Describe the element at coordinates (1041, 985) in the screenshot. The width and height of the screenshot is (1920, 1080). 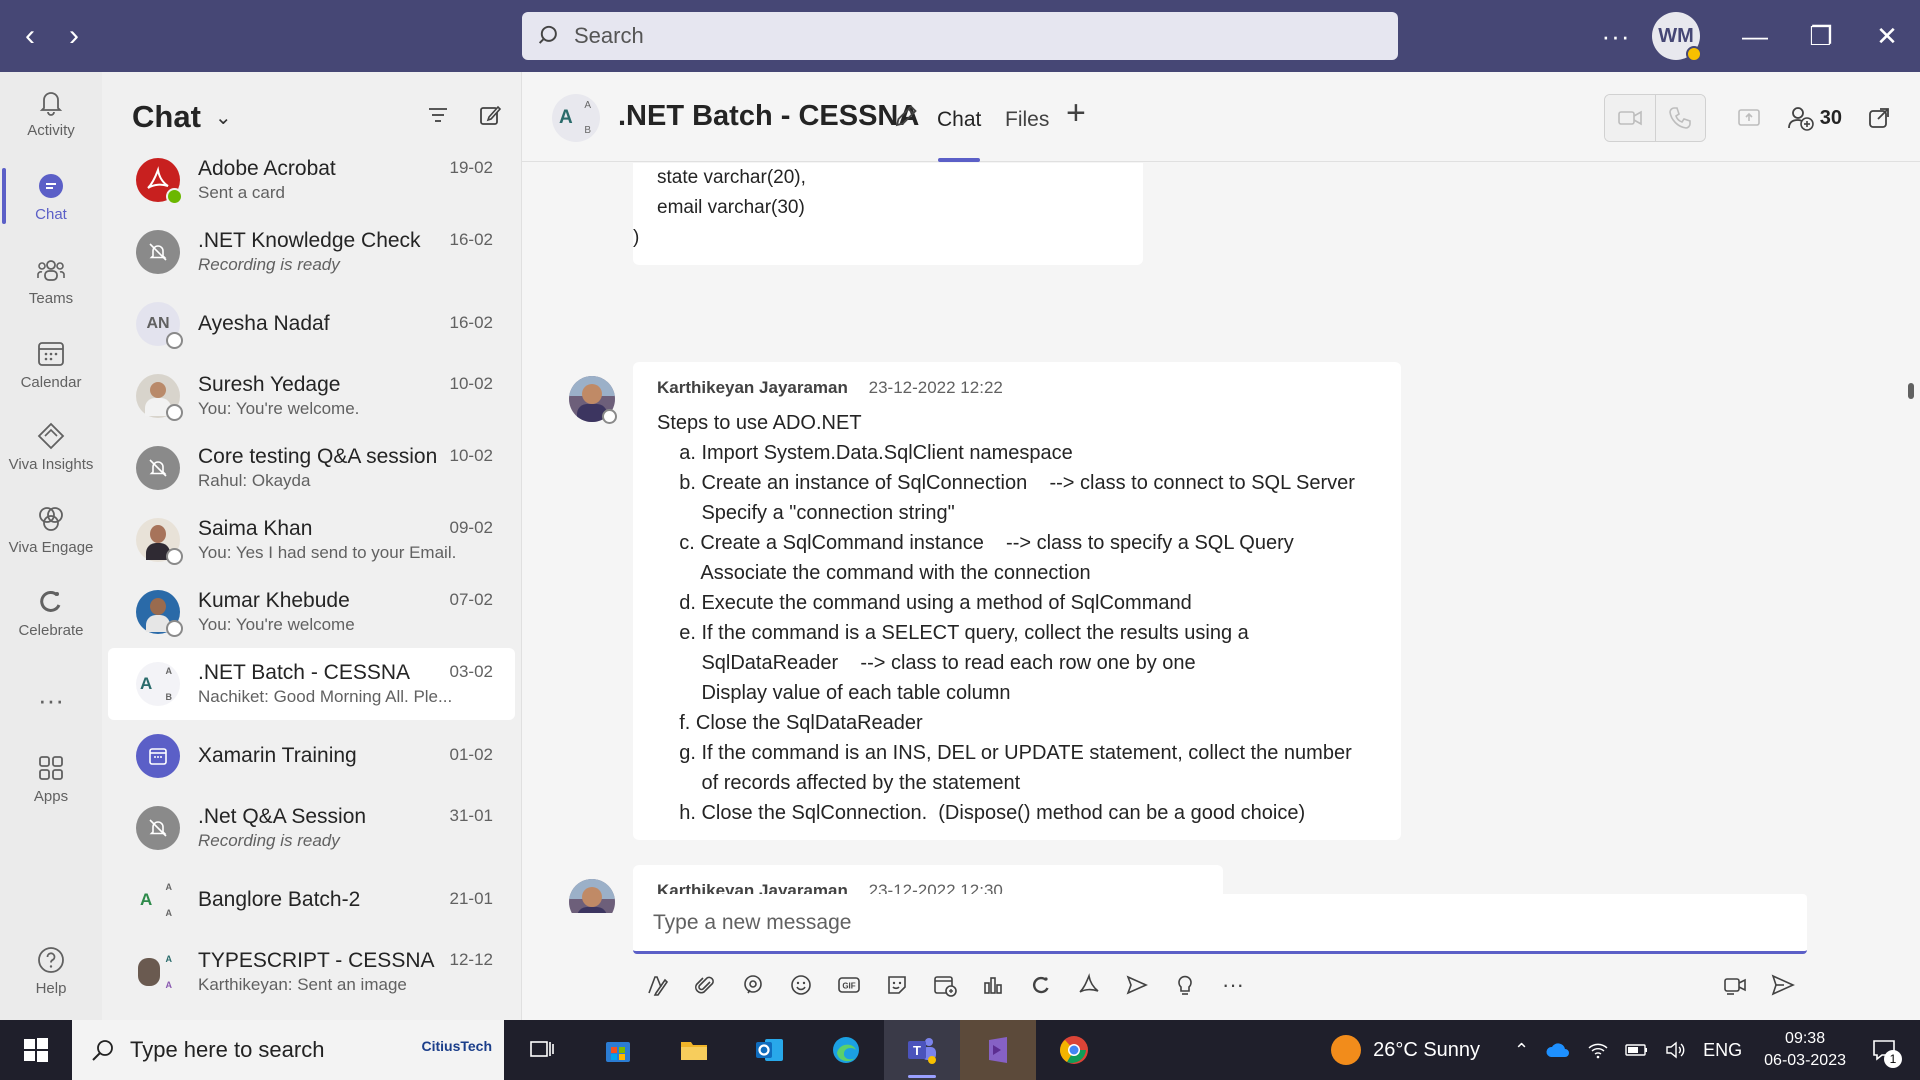
I see `praise-button` at that location.